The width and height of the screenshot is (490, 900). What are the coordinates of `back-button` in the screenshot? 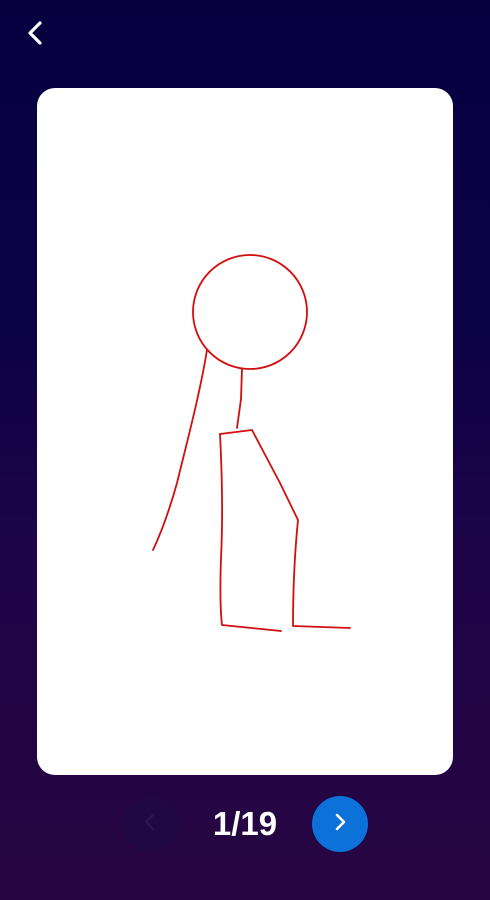 It's located at (35, 35).